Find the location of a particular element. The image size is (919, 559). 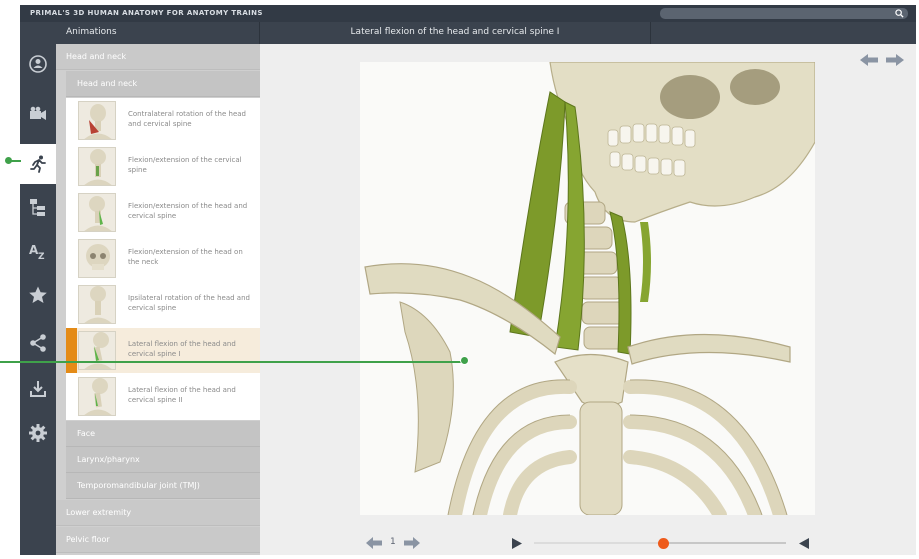

callout-dot-viewer is located at coordinates (464, 360).